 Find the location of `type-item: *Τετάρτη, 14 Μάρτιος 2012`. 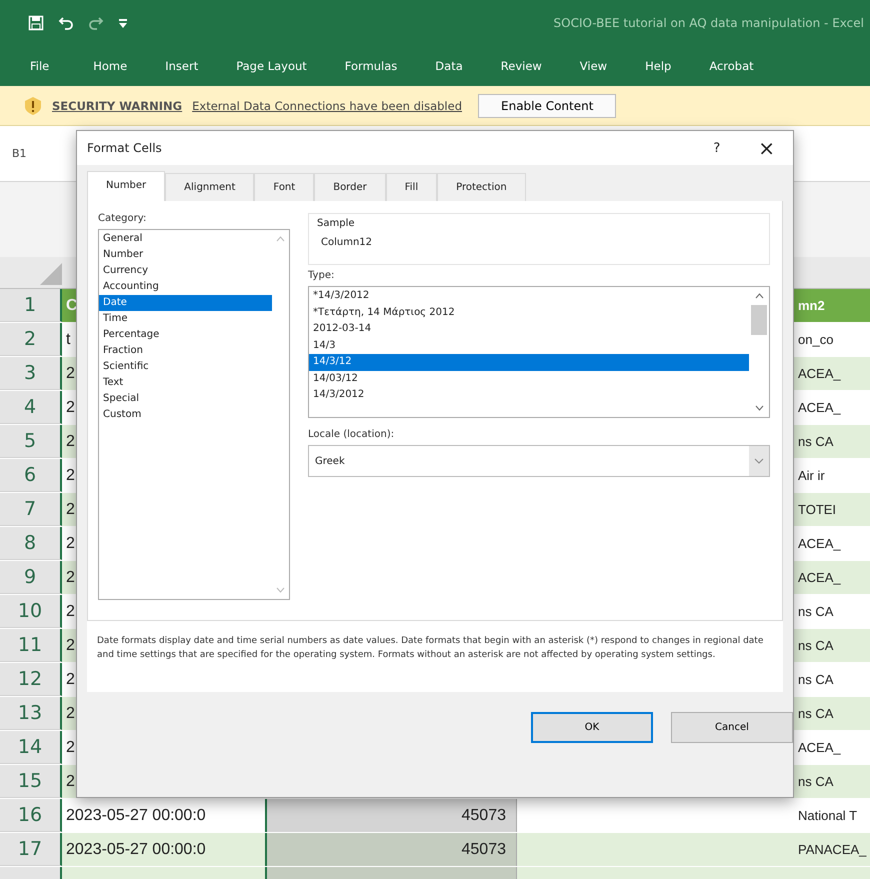

type-item: *Τετάρτη, 14 Μάρτιος 2012 is located at coordinates (529, 312).